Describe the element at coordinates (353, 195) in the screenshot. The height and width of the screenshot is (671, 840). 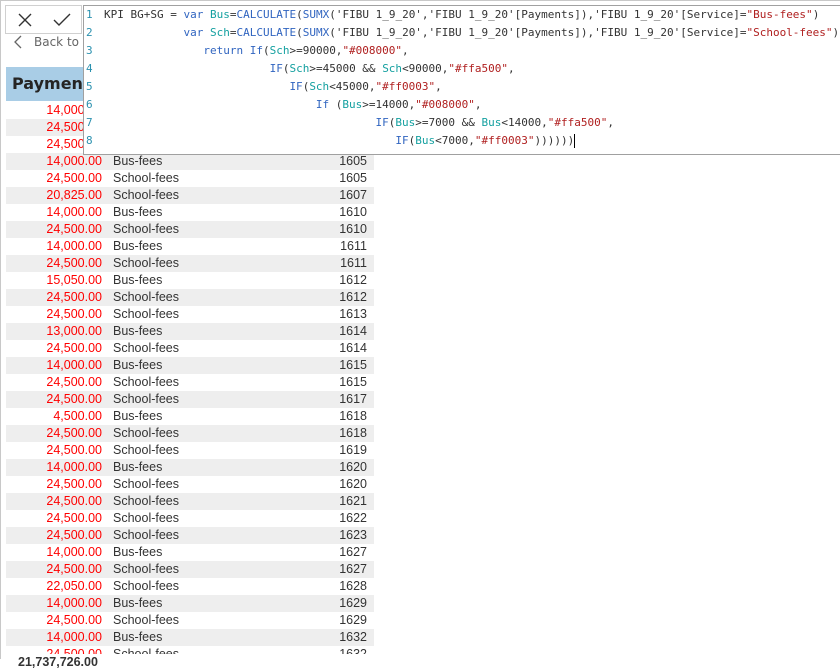
I see `id-cell: 1607` at that location.